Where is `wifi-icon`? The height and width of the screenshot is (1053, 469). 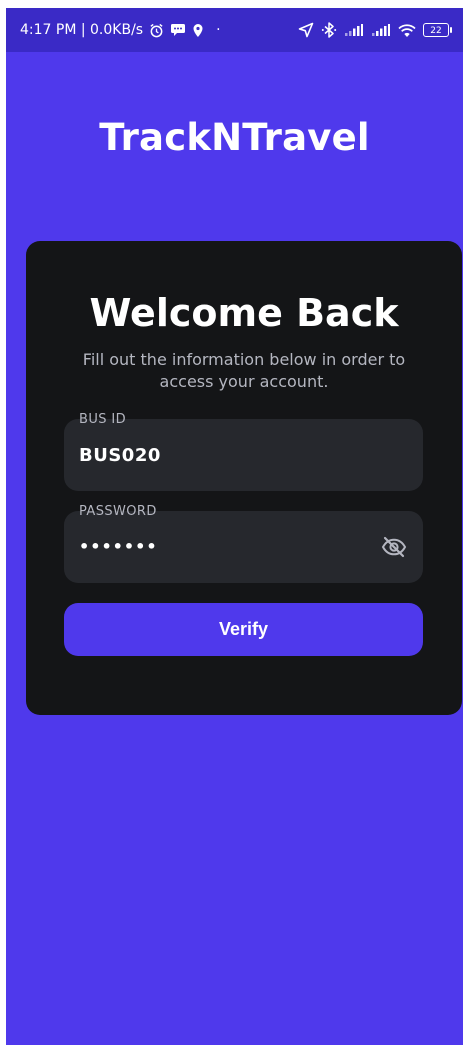 wifi-icon is located at coordinates (407, 30).